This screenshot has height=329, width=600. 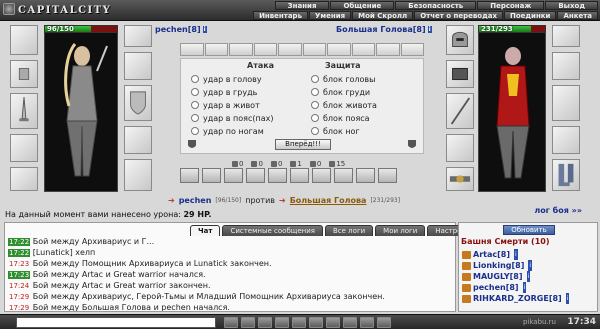 What do you see at coordinates (138, 66) in the screenshot?
I see `necklace-slot` at bounding box center [138, 66].